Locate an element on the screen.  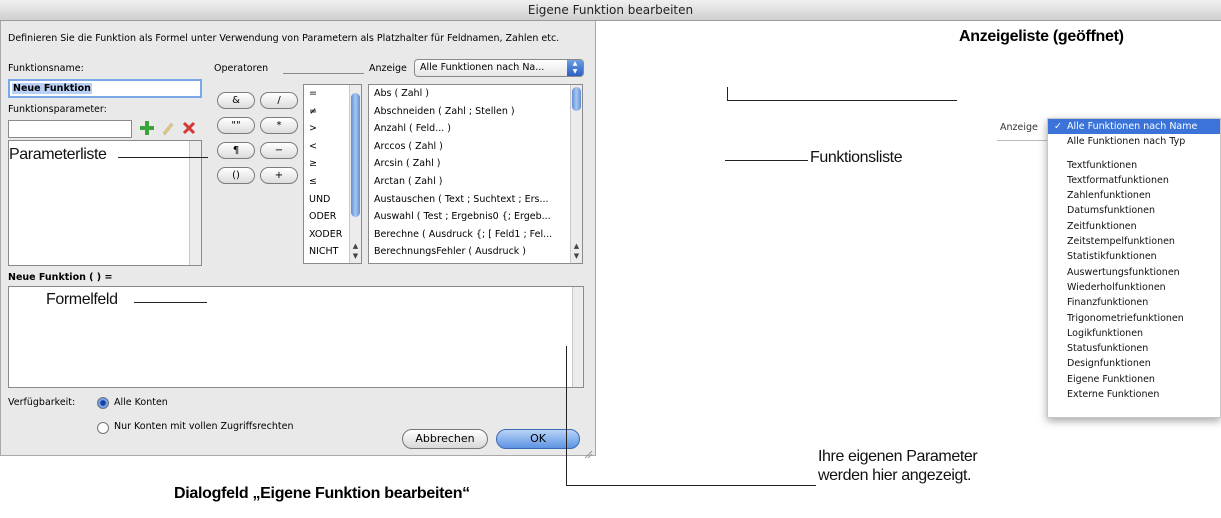
function-name-value: Neue Funktion is located at coordinates (52, 88).